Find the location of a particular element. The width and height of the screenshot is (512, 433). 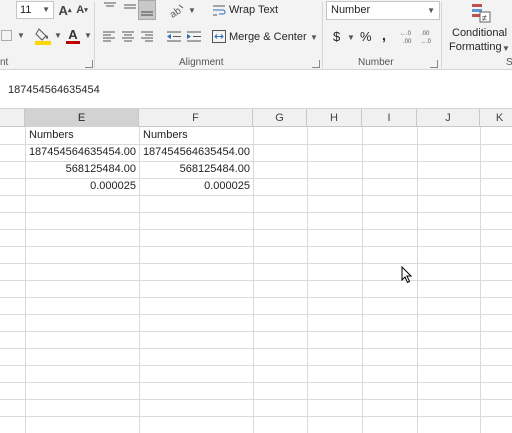

font-color-button: A is located at coordinates (73, 36).